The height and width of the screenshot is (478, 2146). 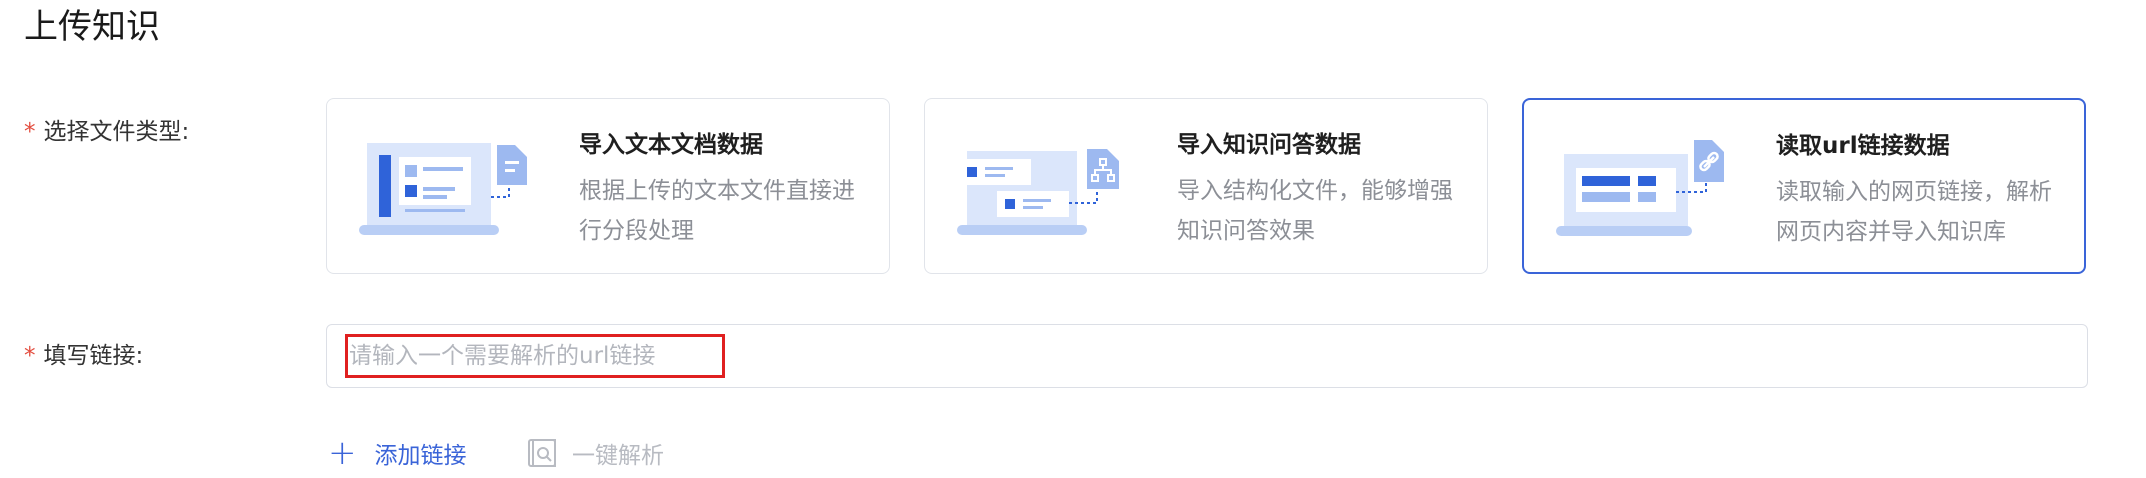 I want to click on document-file-icon, so click(x=443, y=189).